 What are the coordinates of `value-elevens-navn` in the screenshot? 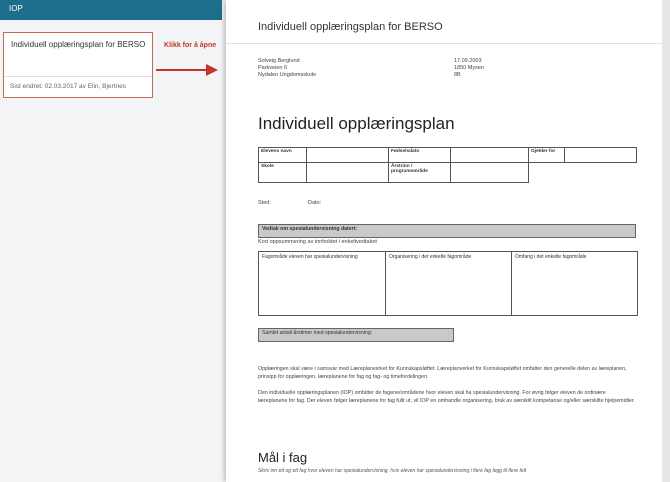 It's located at (347, 155).